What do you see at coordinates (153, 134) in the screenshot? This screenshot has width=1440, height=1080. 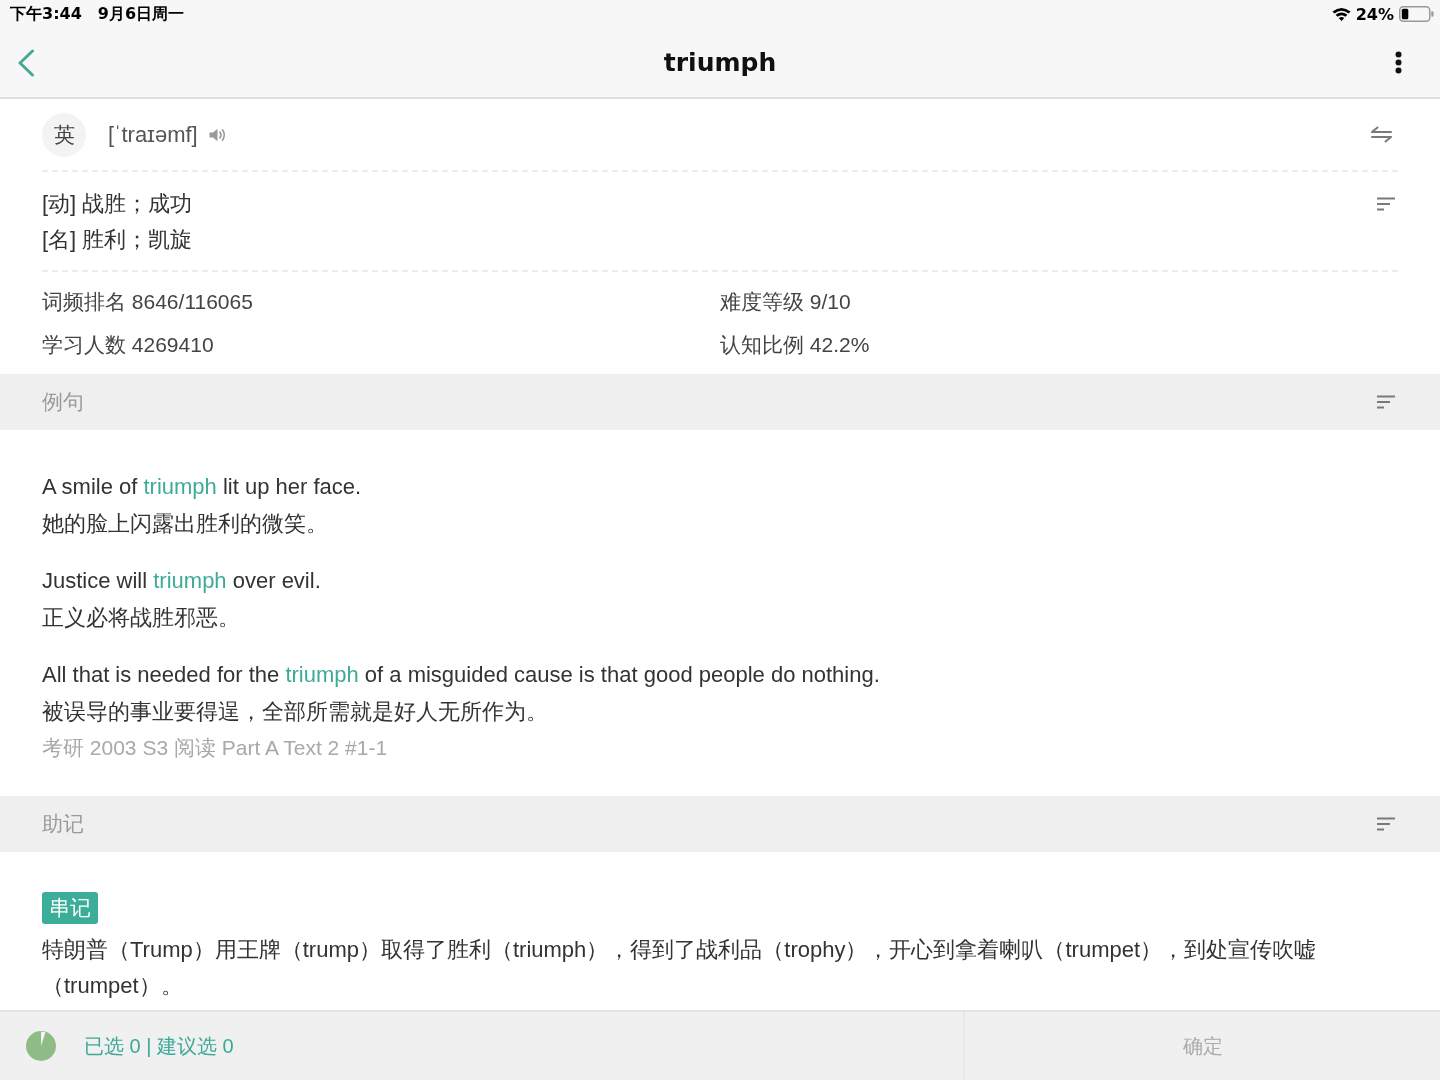 I see `phonetic-text: [ˈtraɪəmf]` at bounding box center [153, 134].